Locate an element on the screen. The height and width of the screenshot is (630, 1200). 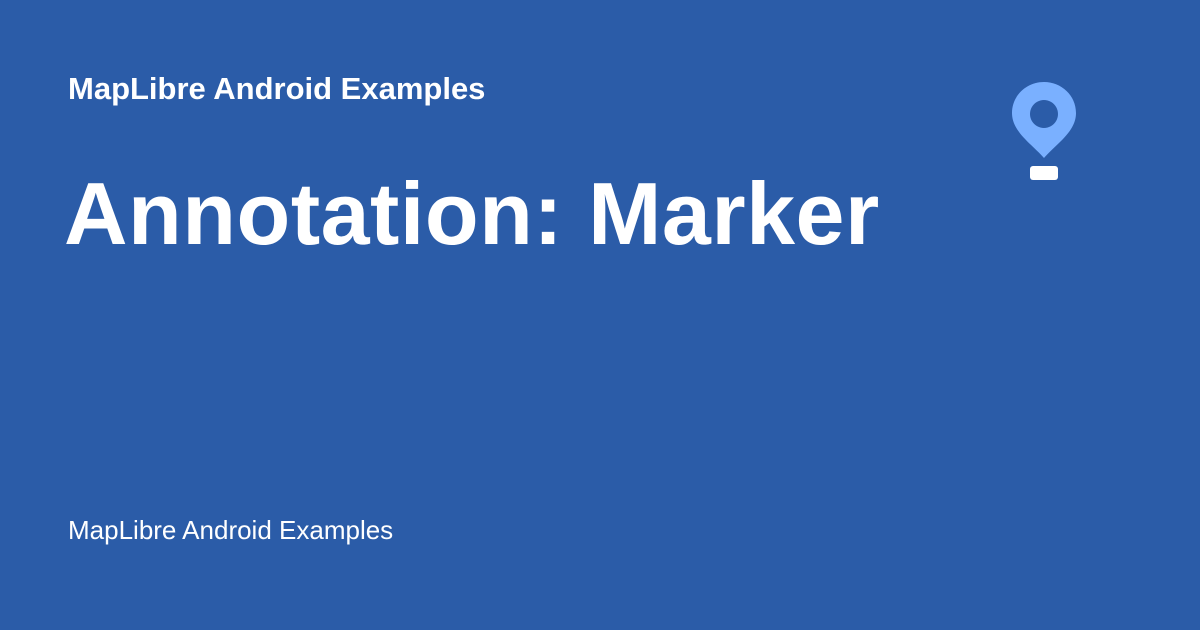
map-marker-icon is located at coordinates (1044, 131).